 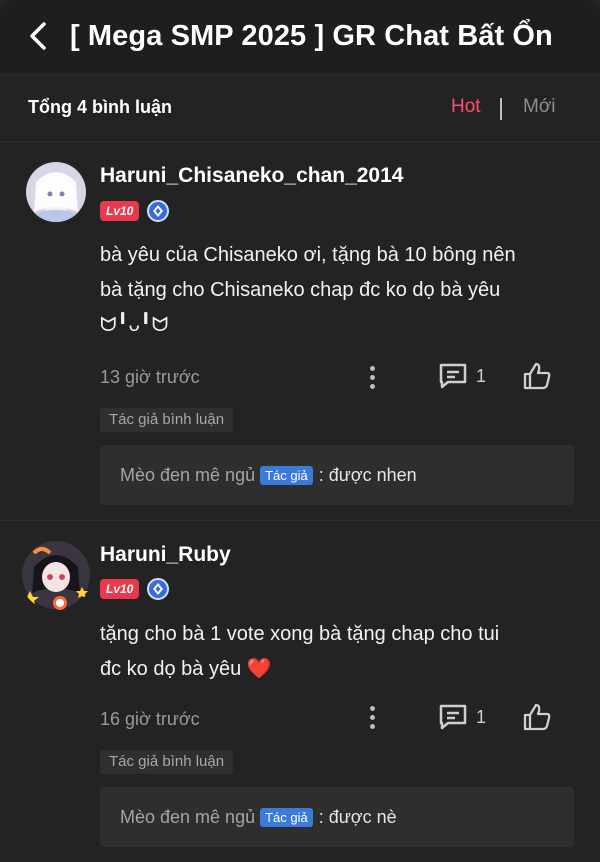 I want to click on comment-total: Tổng 4 bình luận, so click(x=100, y=107).